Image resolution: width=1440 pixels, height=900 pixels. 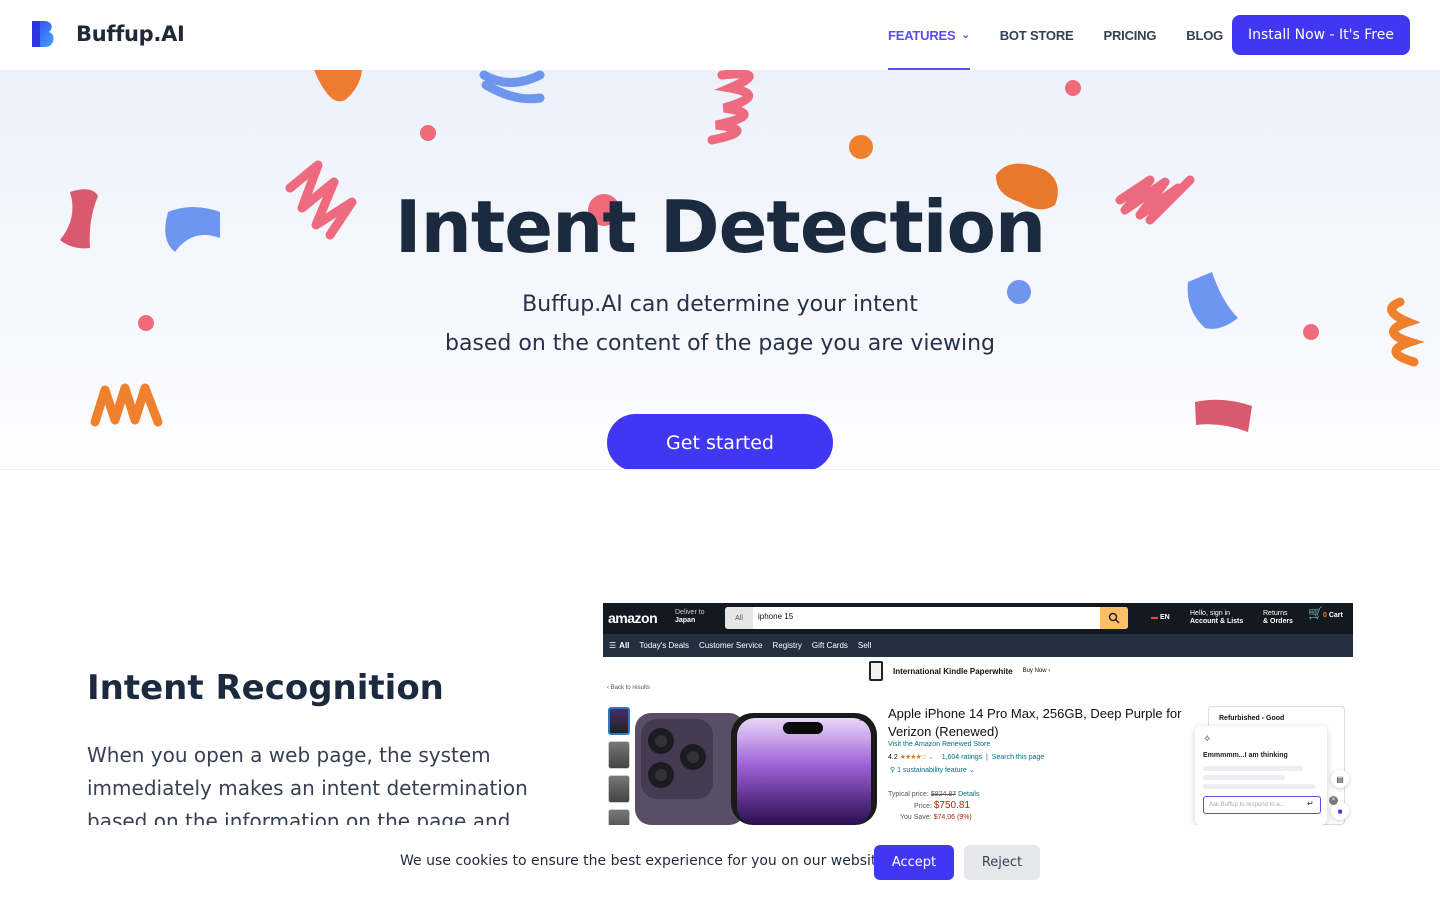 What do you see at coordinates (908, 794) in the screenshot?
I see `typical-label: Typical price:` at bounding box center [908, 794].